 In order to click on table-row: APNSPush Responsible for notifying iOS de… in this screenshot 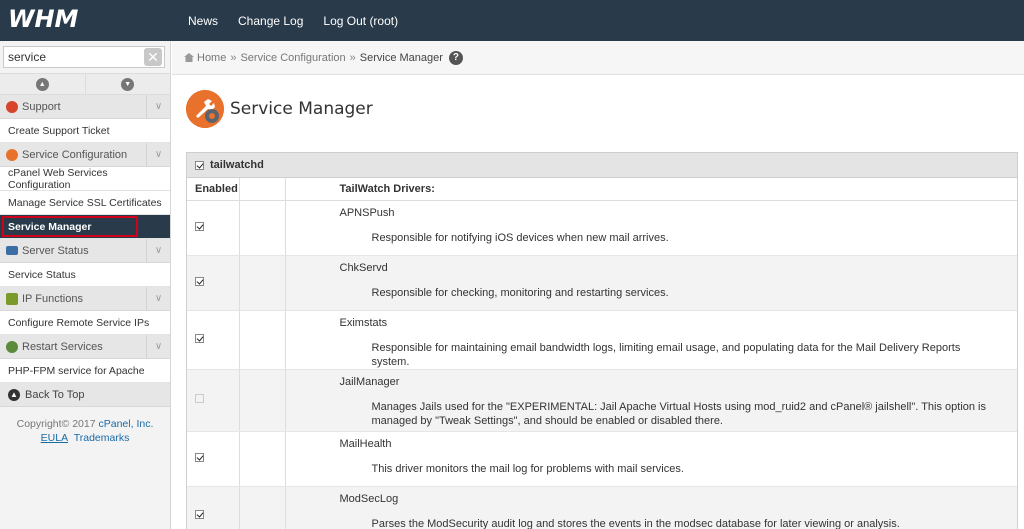, I will do `click(602, 228)`.